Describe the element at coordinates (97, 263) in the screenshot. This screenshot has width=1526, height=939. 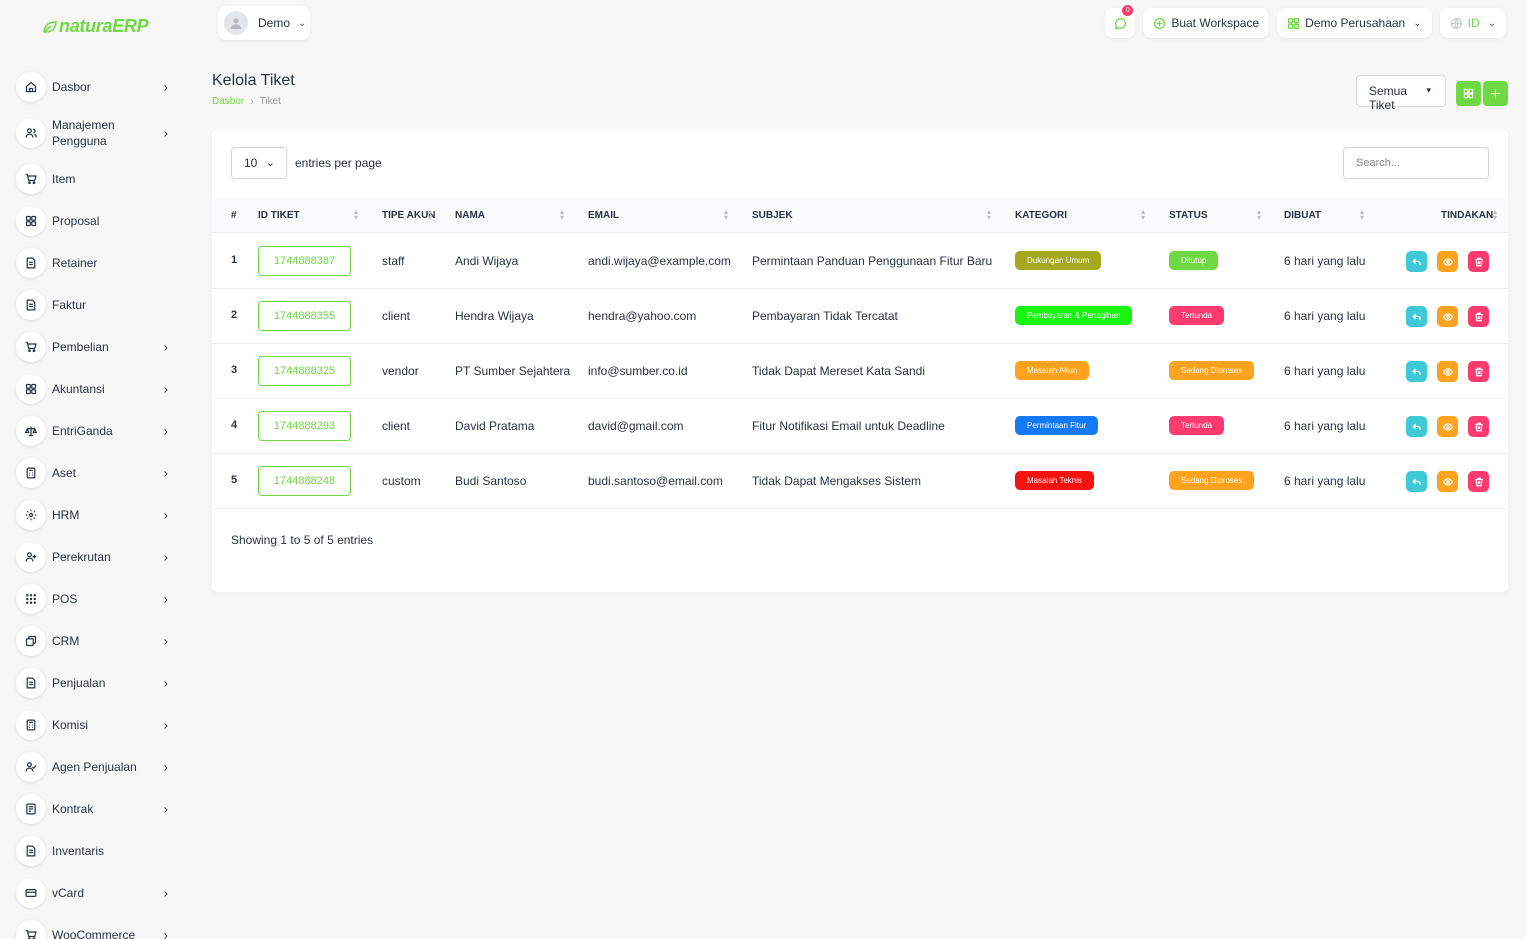
I see `sidebar-item-retainer: Retainer` at that location.